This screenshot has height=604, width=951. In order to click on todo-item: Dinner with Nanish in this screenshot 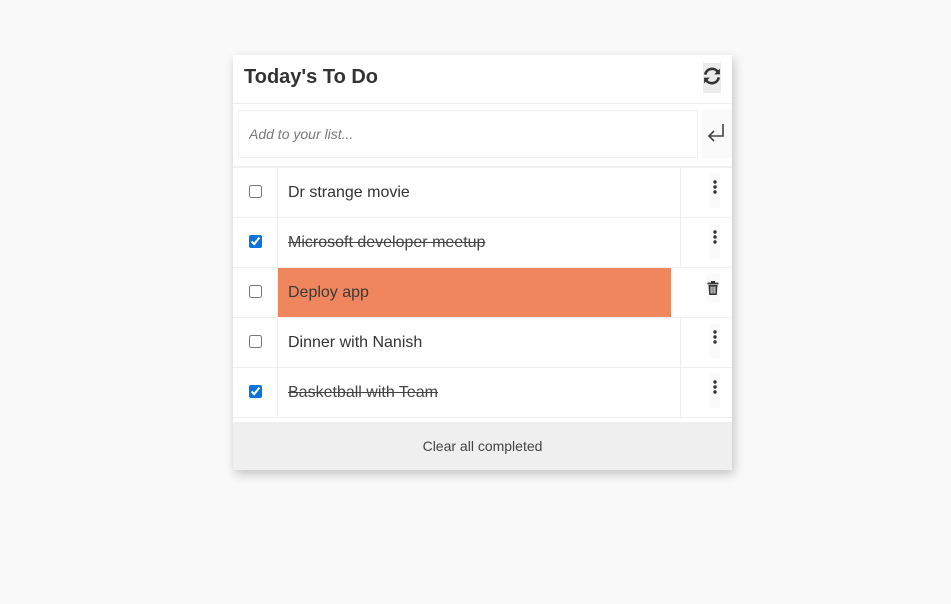, I will do `click(482, 343)`.